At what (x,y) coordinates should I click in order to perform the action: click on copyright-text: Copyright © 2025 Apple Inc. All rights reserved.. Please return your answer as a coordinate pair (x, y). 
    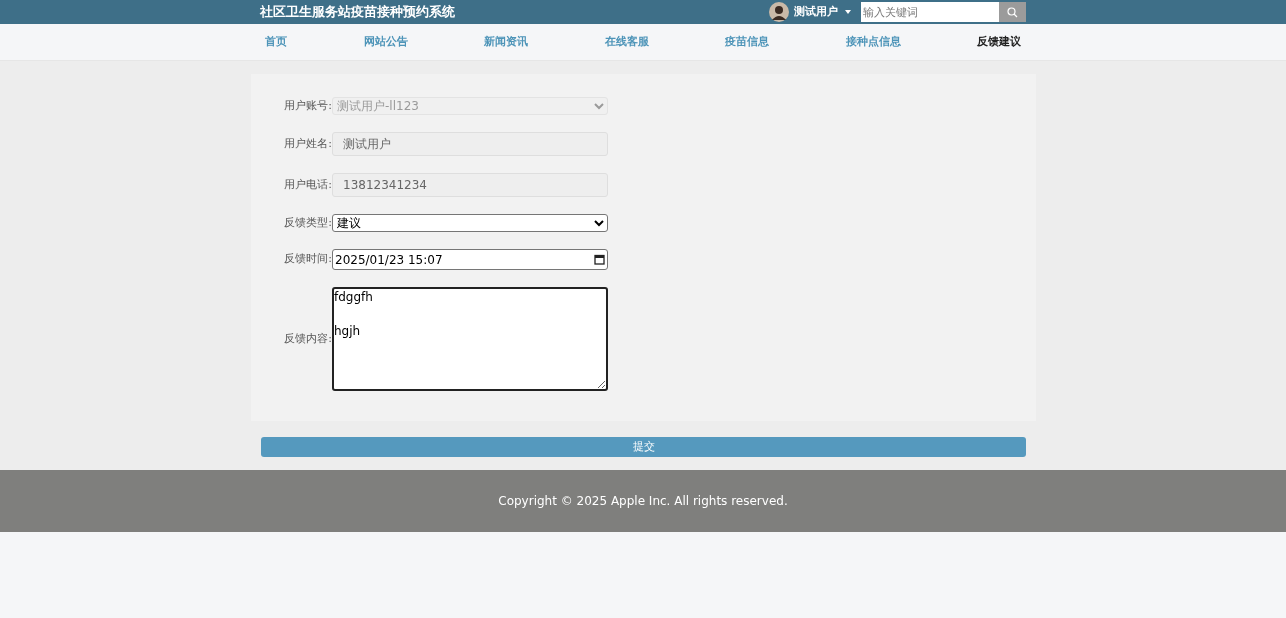
    Looking at the image, I should click on (643, 501).